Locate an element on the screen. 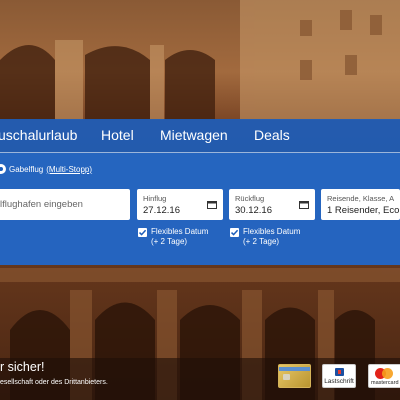  flexible-date-return: Flexibles Datum (+ 2 Tage) is located at coordinates (265, 237).